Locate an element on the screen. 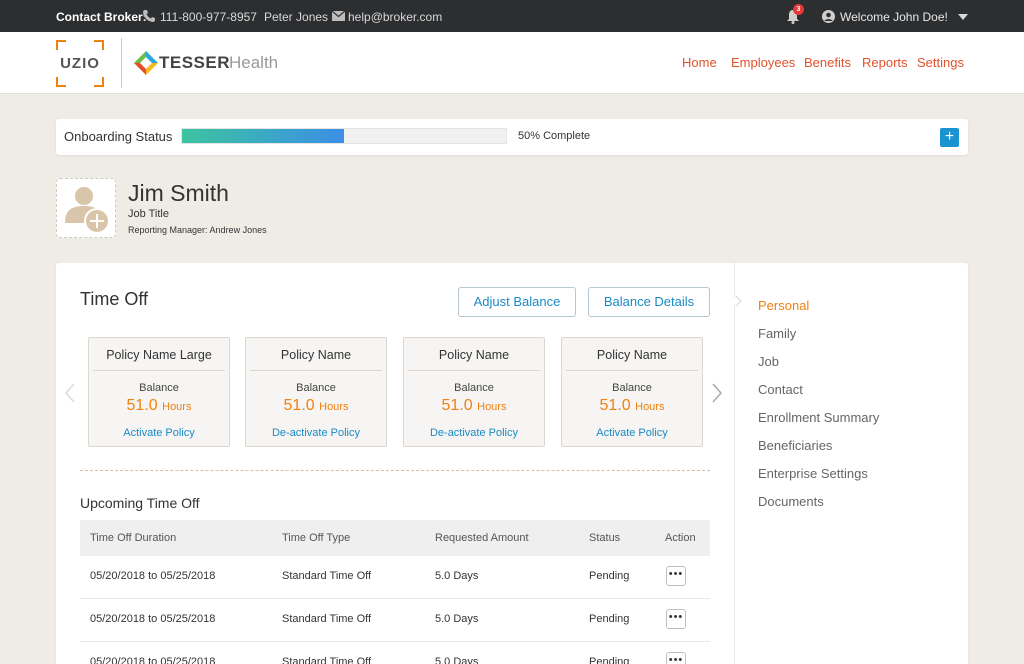 Image resolution: width=1024 pixels, height=664 pixels. nav-home: Home is located at coordinates (699, 62).